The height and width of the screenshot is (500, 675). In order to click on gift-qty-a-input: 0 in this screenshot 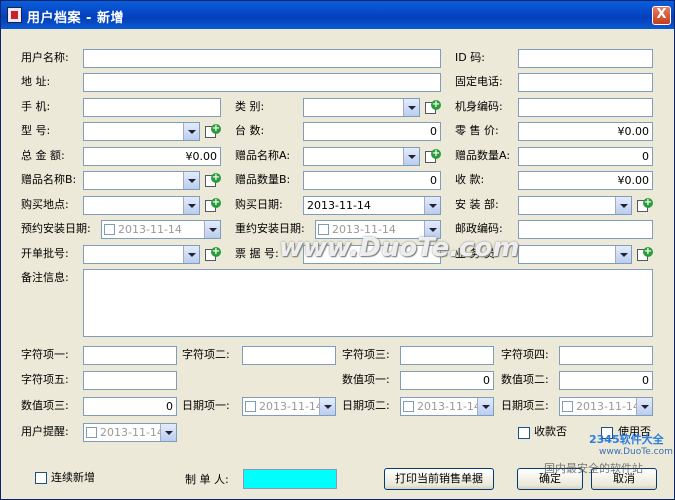, I will do `click(585, 156)`.